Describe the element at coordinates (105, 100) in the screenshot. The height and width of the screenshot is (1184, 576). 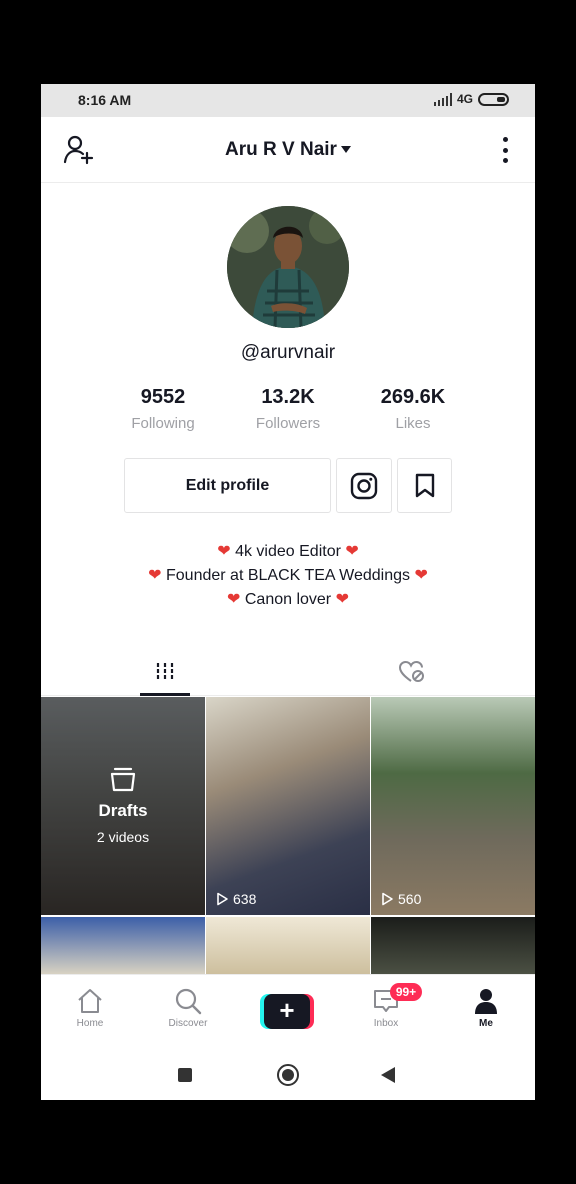
I see `status-time: 8:16 AM` at that location.